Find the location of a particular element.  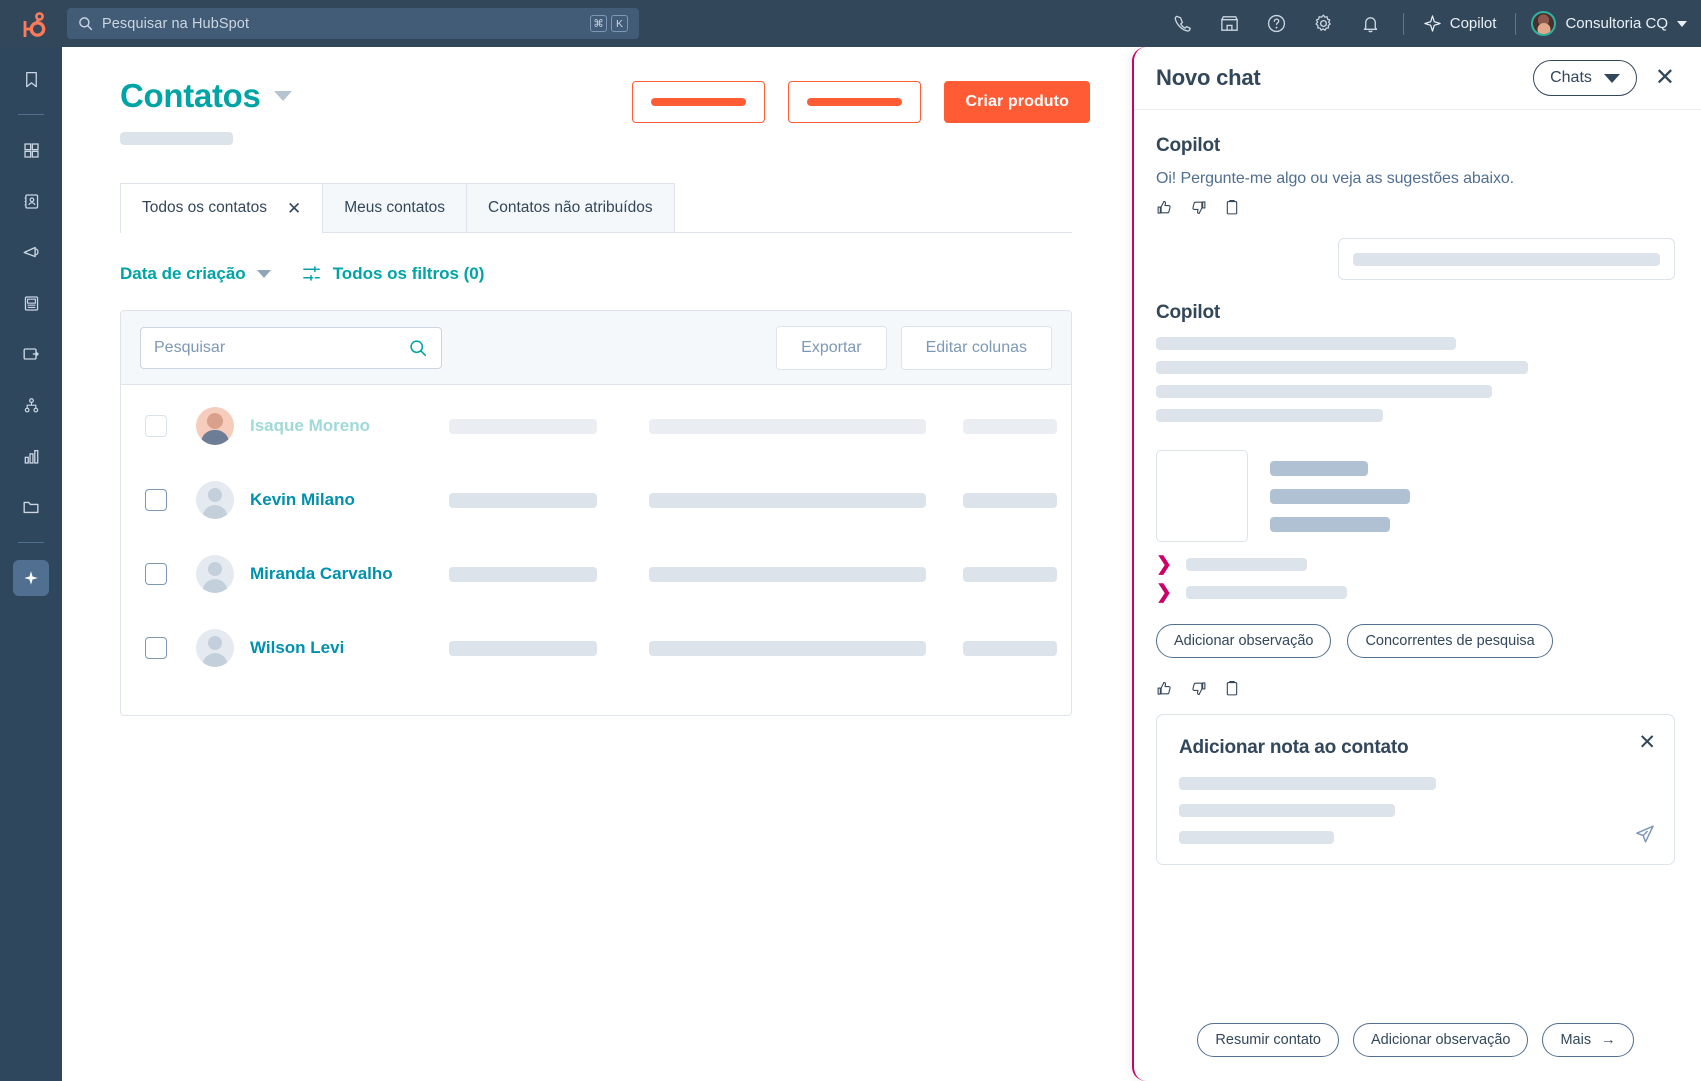

megaphone-icon is located at coordinates (31, 252).